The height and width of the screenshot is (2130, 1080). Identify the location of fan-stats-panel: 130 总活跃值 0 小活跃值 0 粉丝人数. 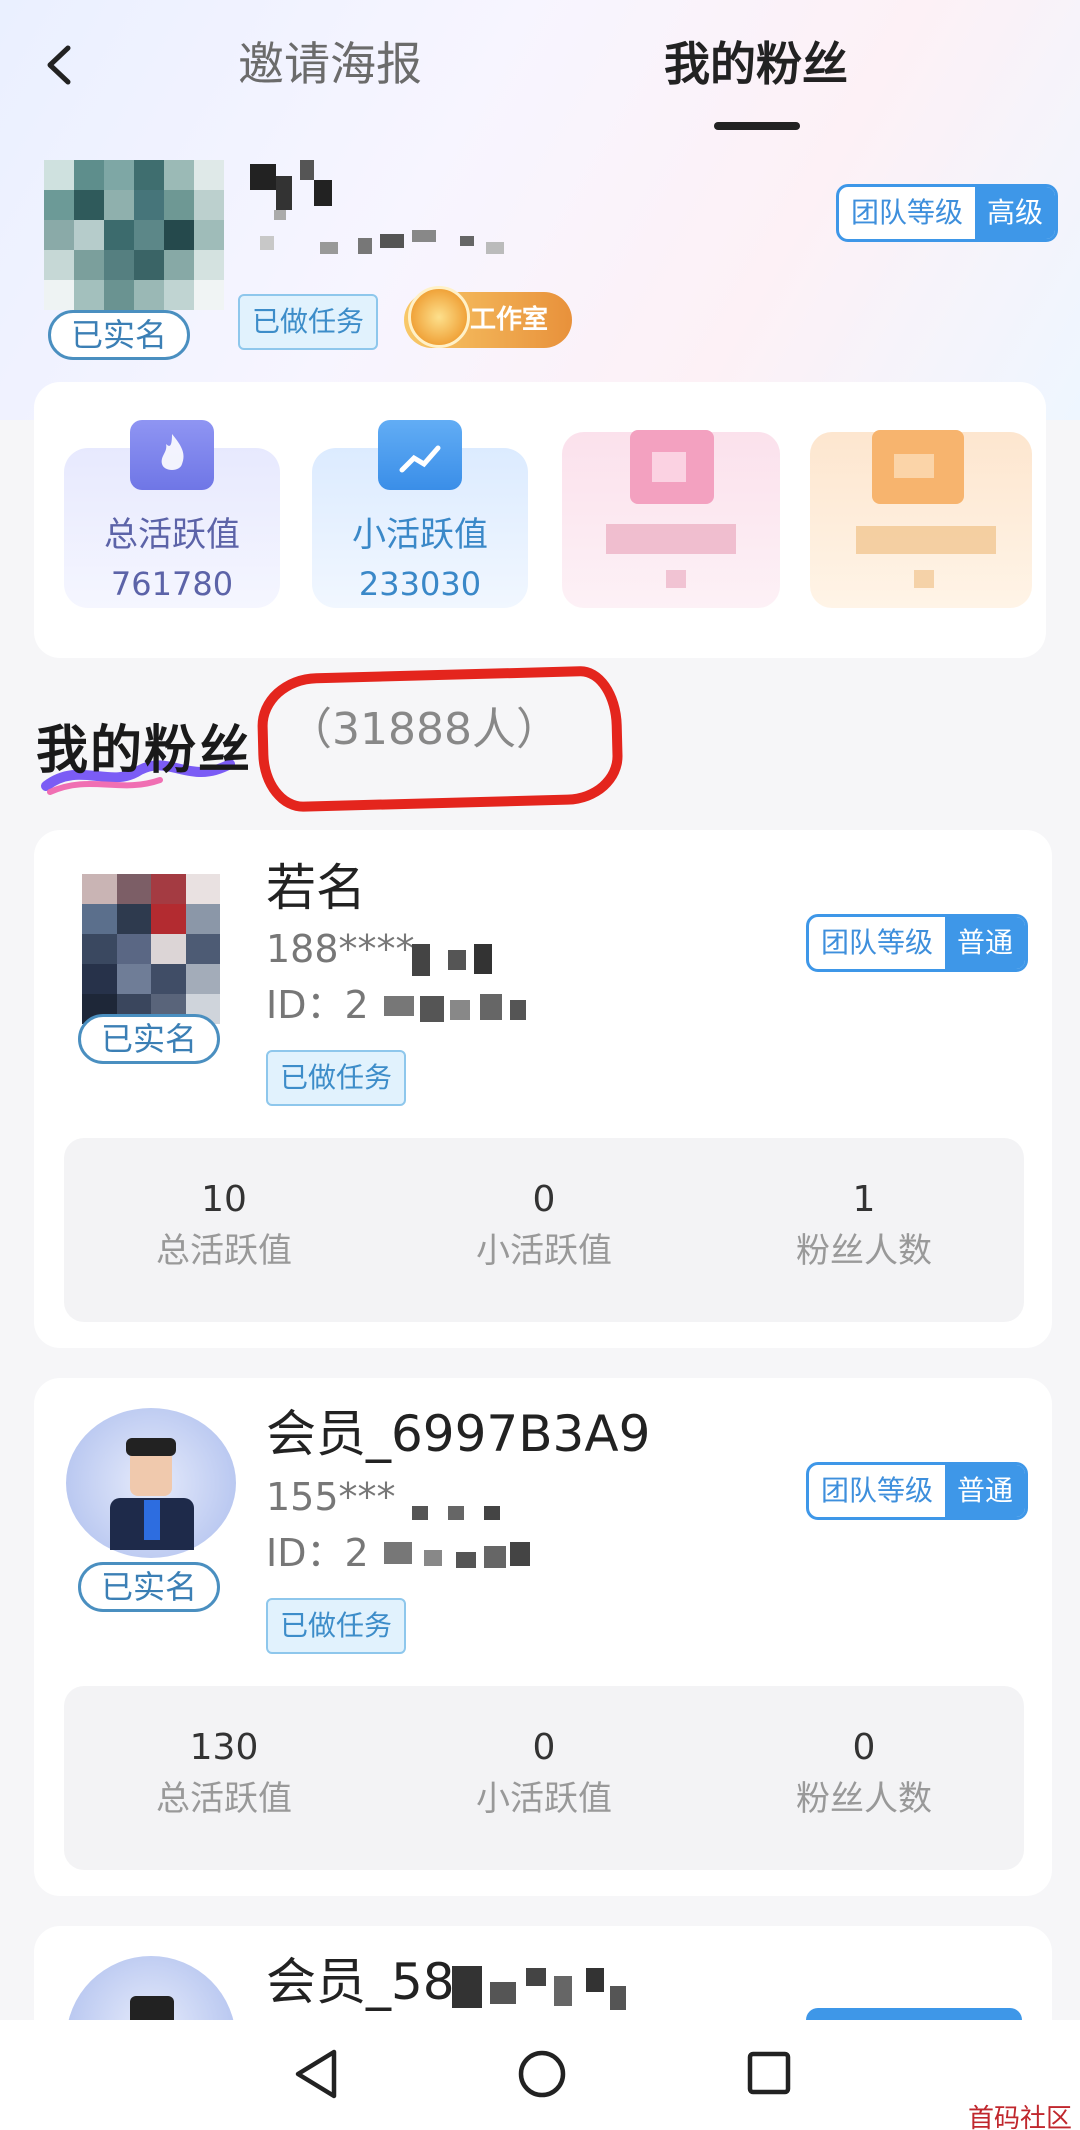
(544, 1778).